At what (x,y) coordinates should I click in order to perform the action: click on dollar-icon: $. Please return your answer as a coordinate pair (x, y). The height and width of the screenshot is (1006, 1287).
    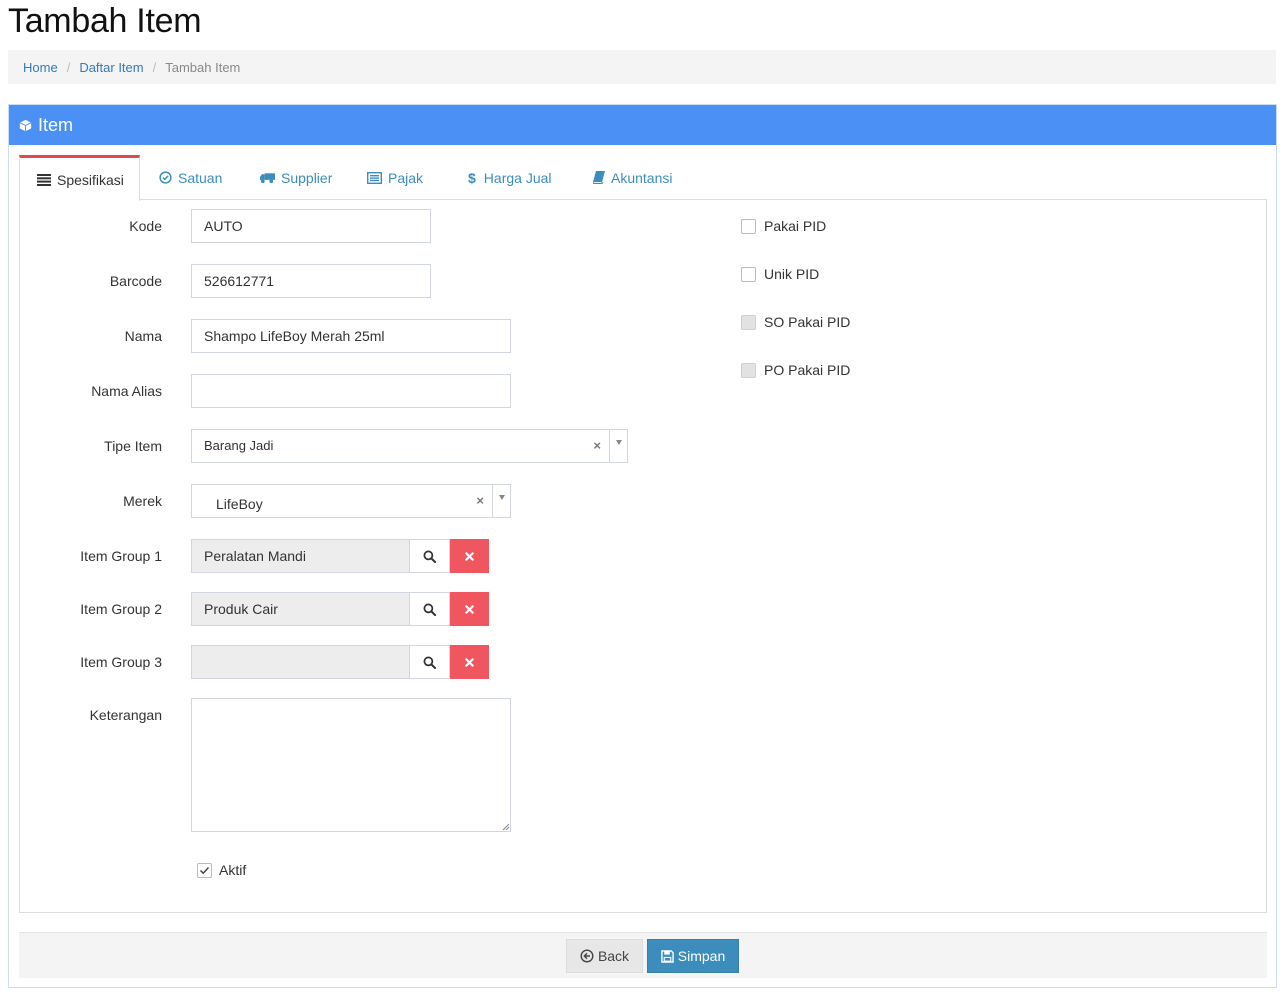
    Looking at the image, I should click on (472, 177).